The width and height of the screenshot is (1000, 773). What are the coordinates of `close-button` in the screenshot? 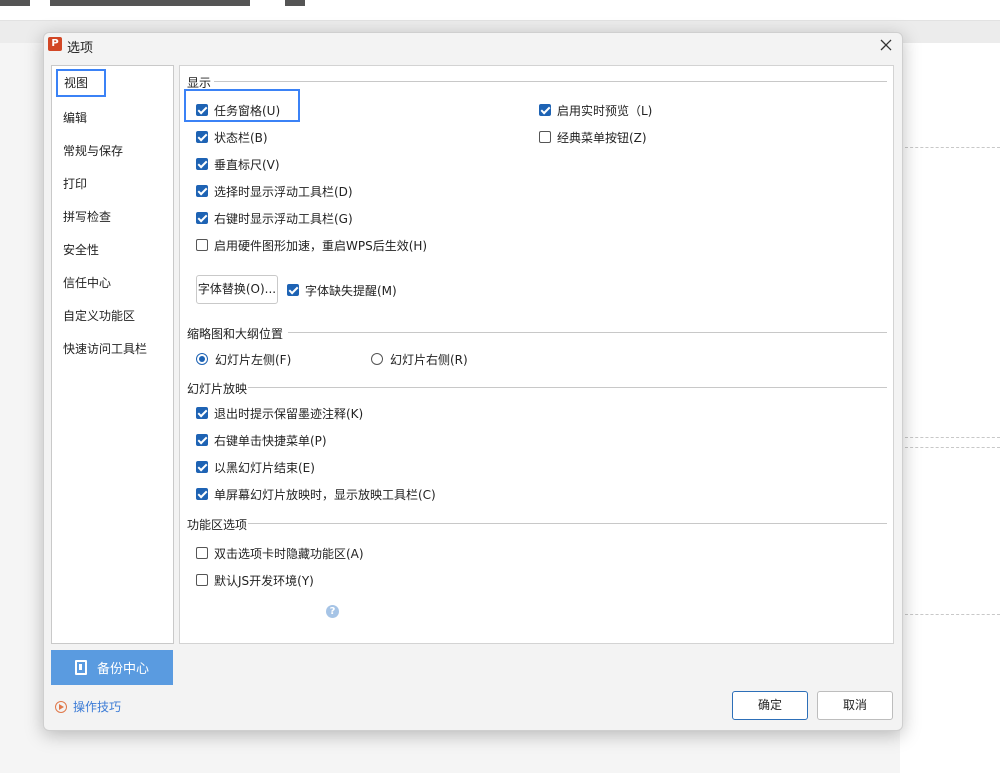 It's located at (886, 45).